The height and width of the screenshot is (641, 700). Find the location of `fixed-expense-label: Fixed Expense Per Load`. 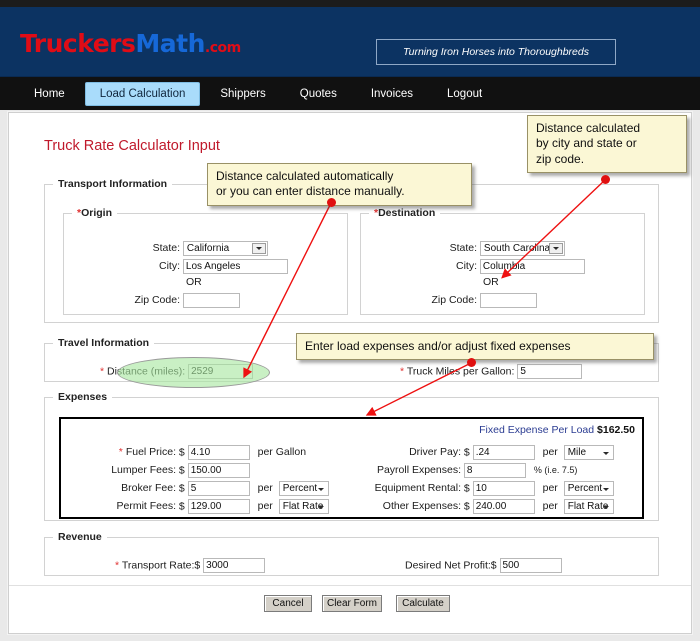

fixed-expense-label: Fixed Expense Per Load is located at coordinates (537, 430).